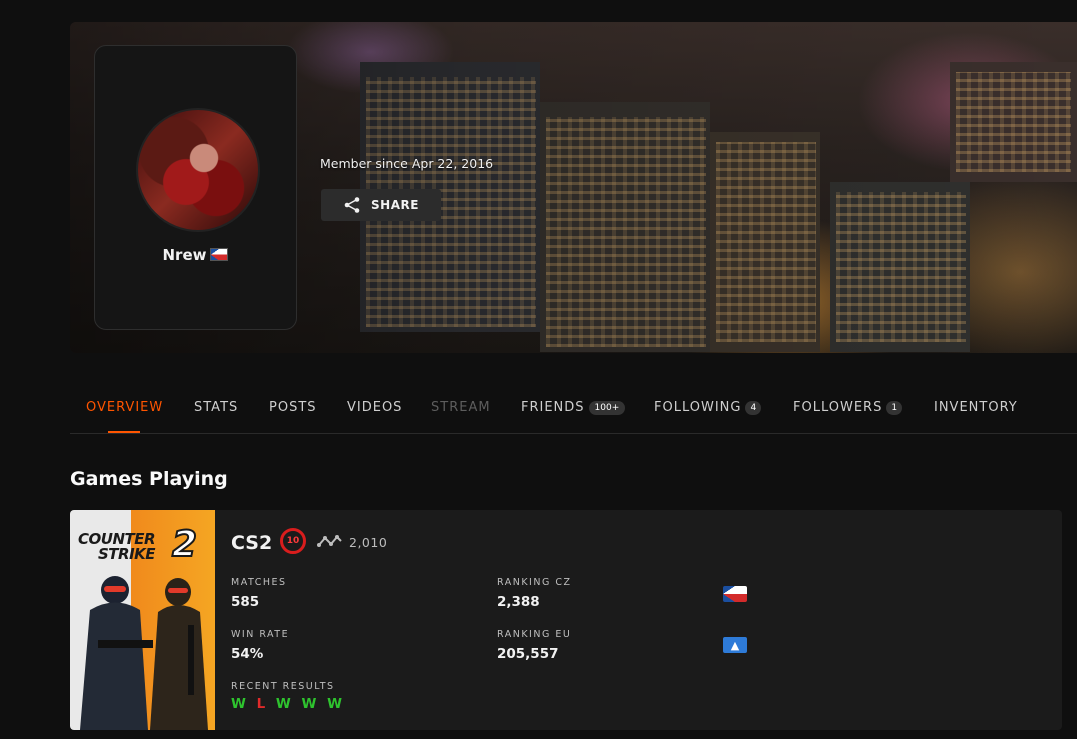  I want to click on tab-following-label: FOLLOWING, so click(698, 407).